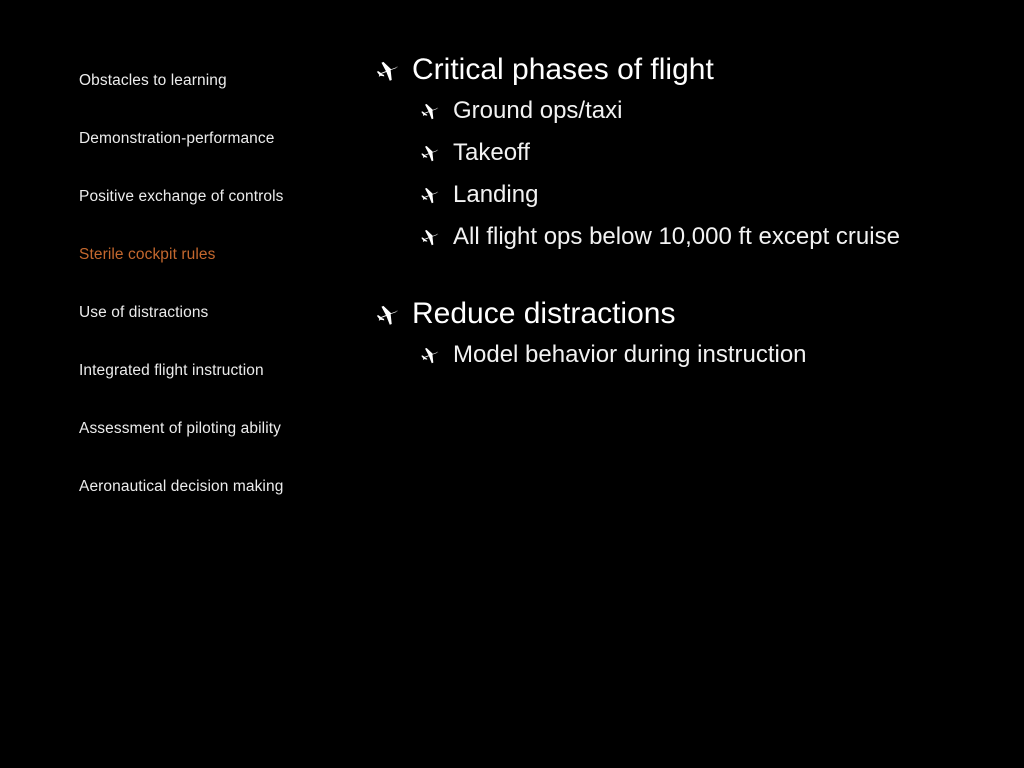 Image resolution: width=1024 pixels, height=768 pixels. What do you see at coordinates (214, 312) in the screenshot?
I see `sidebar-item-use-of-distractions: Use of distractions` at bounding box center [214, 312].